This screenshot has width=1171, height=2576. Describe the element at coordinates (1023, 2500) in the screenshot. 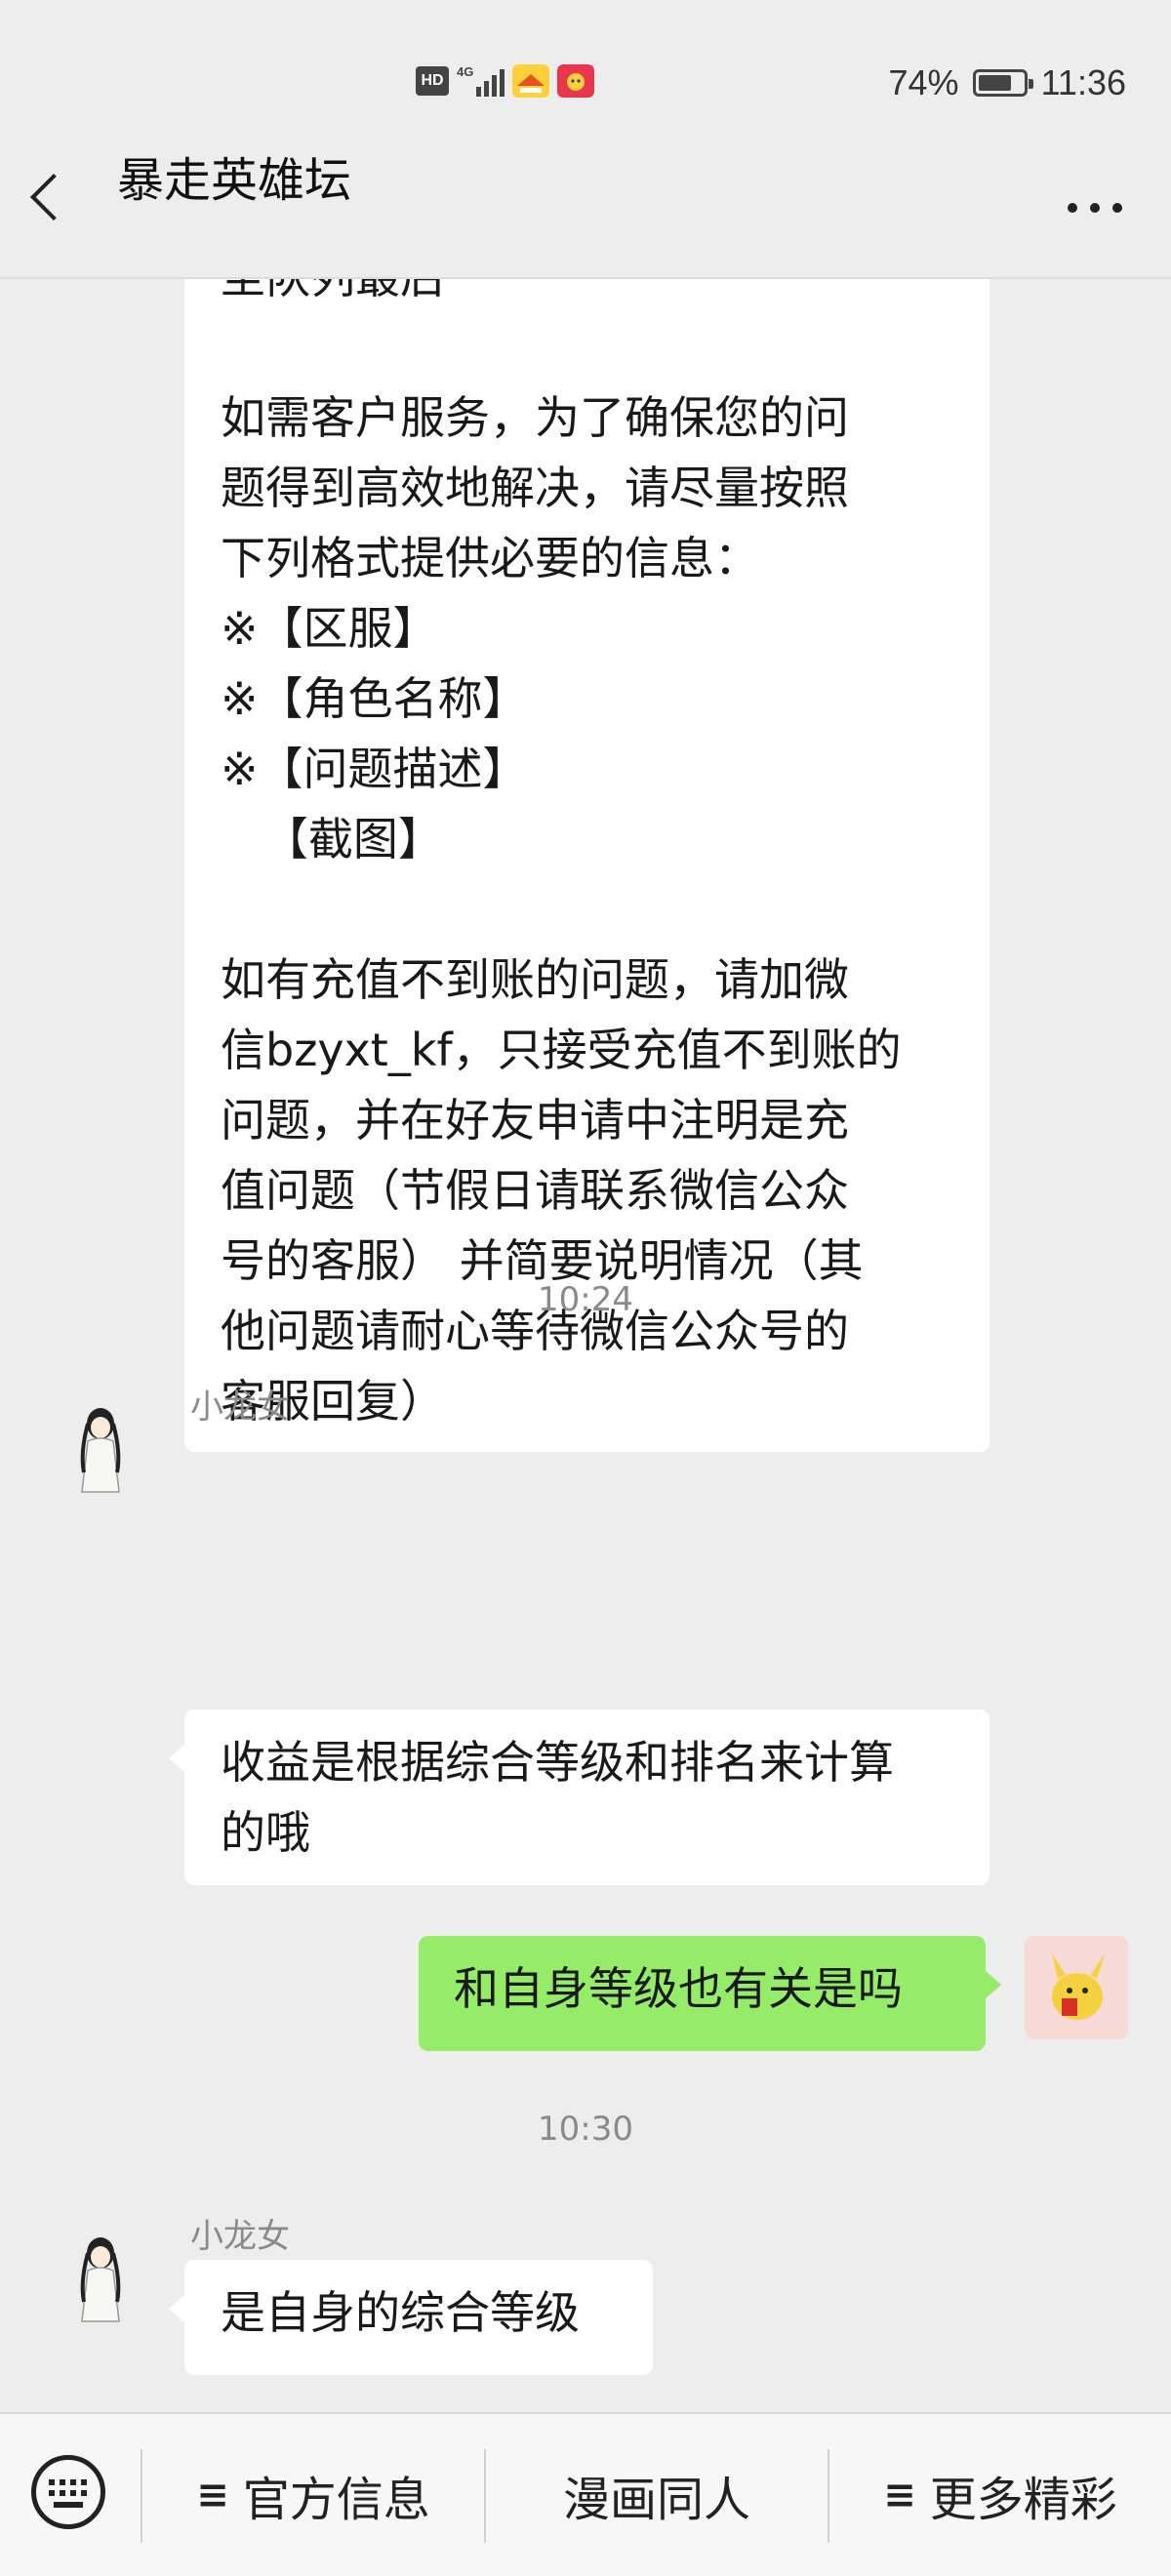

I see `menu-label: 更多精彩` at that location.